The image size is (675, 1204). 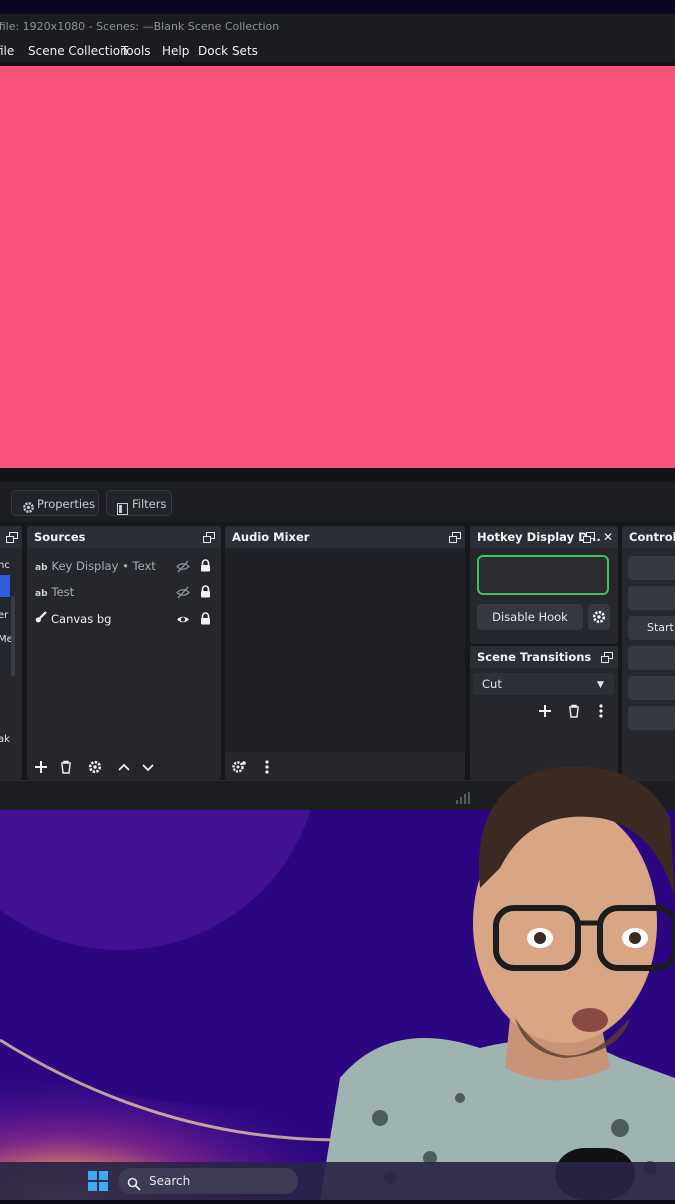 I want to click on eye-icon, so click(x=183, y=622).